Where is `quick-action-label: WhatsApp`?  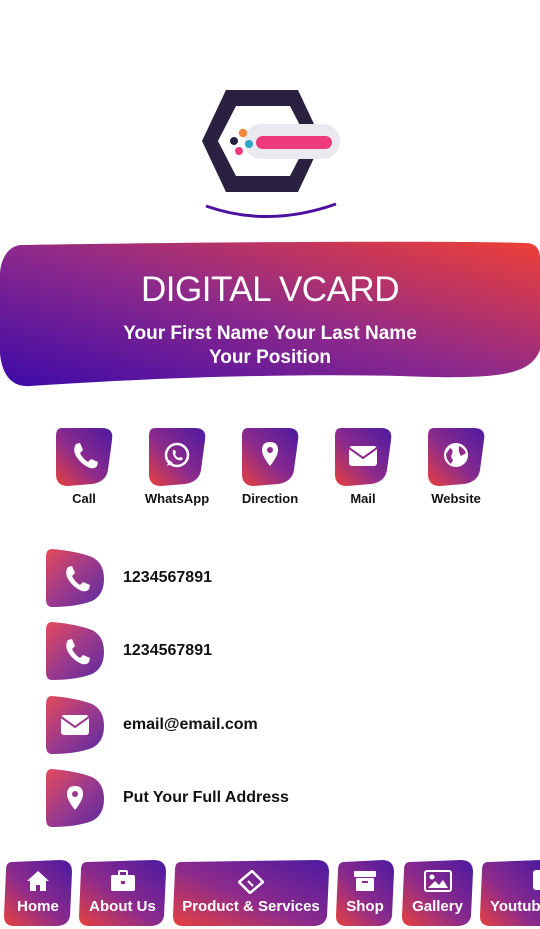 quick-action-label: WhatsApp is located at coordinates (177, 498).